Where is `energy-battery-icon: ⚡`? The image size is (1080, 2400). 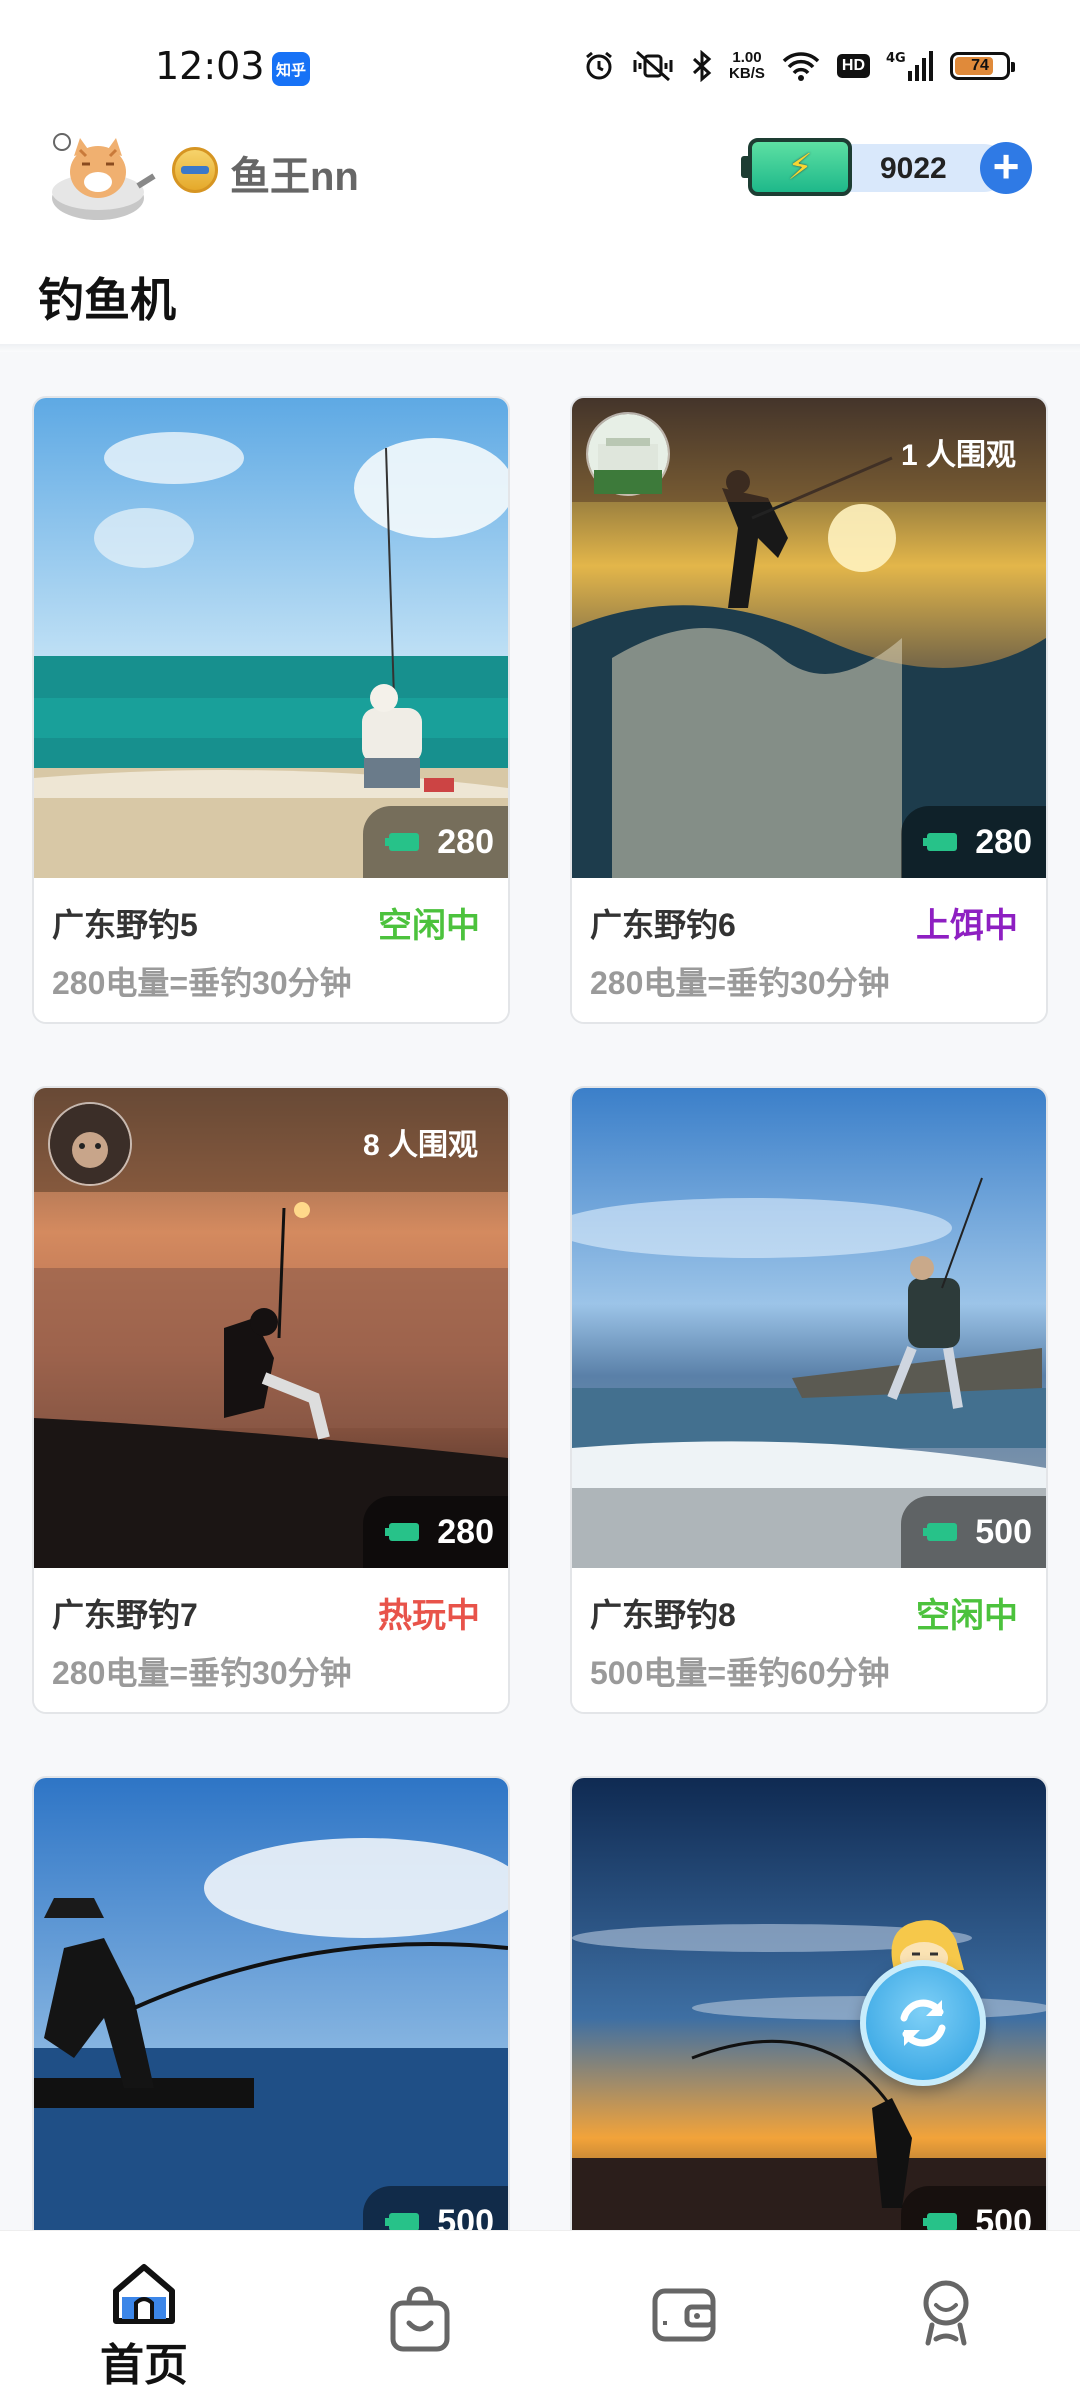
energy-battery-icon: ⚡ is located at coordinates (796, 167).